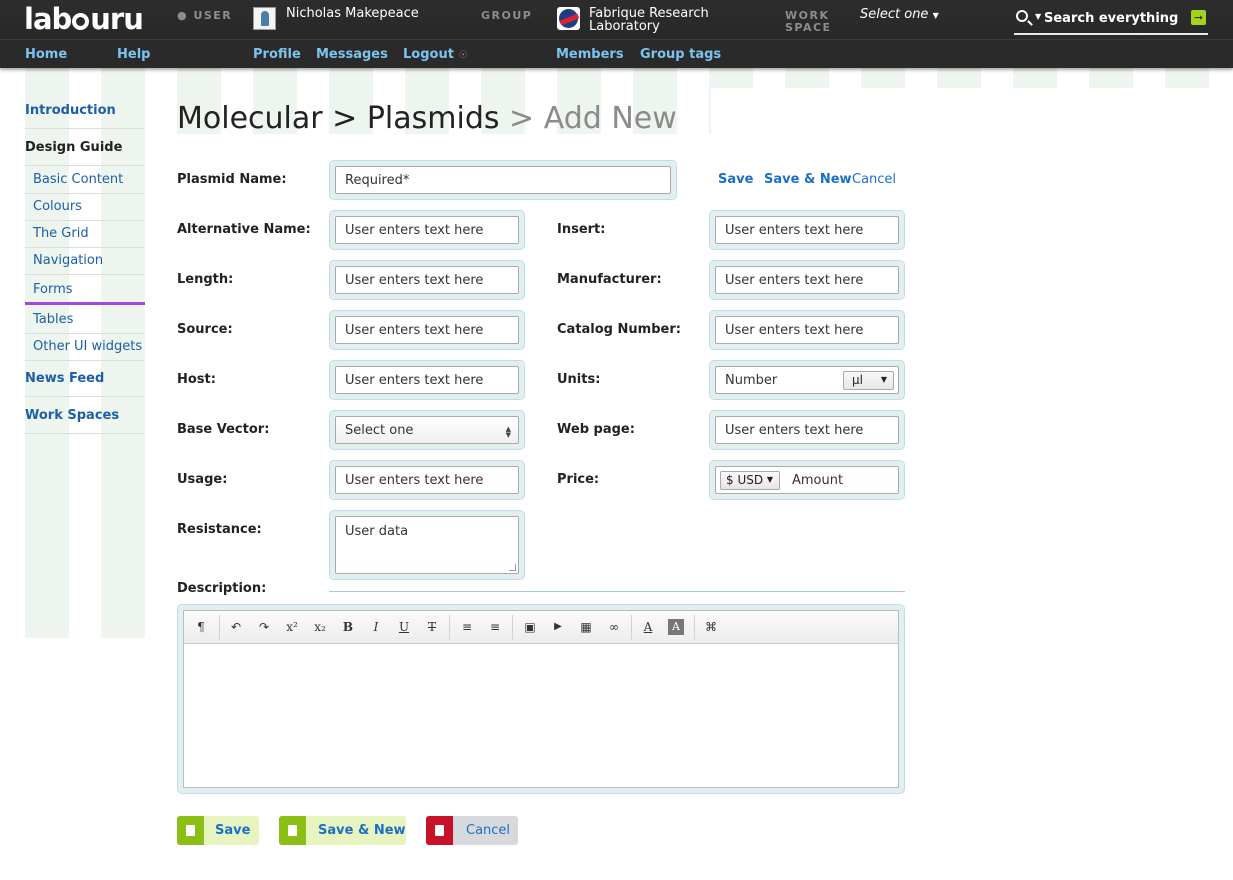  What do you see at coordinates (558, 627) in the screenshot?
I see `insert-video-icon: ▶` at bounding box center [558, 627].